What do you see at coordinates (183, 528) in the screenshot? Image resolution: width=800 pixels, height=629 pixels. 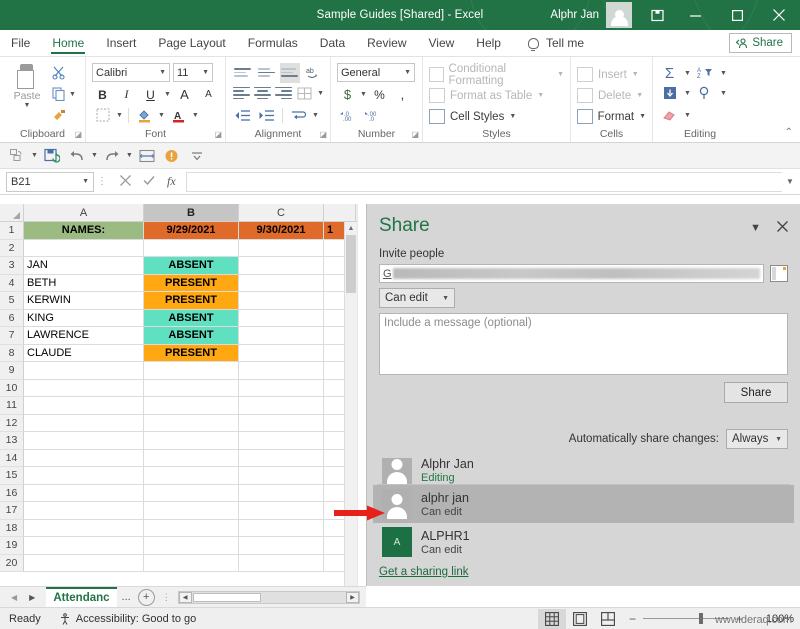 I see `table-row: 18` at bounding box center [183, 528].